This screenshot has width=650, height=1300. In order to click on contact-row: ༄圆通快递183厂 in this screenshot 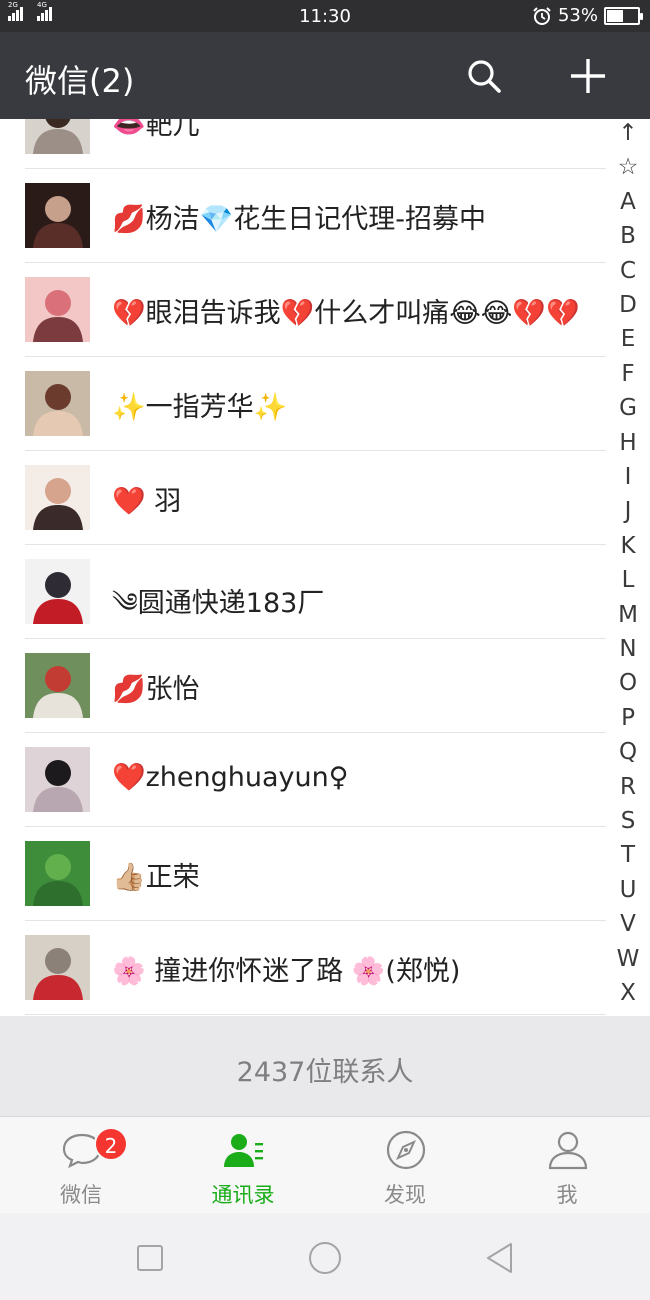, I will do `click(303, 592)`.